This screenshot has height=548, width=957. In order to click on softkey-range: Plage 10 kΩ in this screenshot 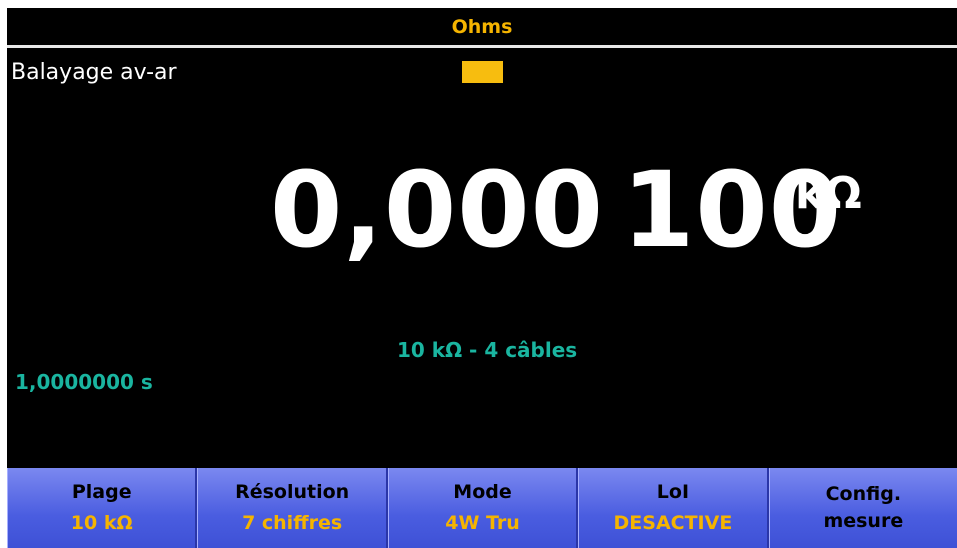, I will do `click(102, 508)`.